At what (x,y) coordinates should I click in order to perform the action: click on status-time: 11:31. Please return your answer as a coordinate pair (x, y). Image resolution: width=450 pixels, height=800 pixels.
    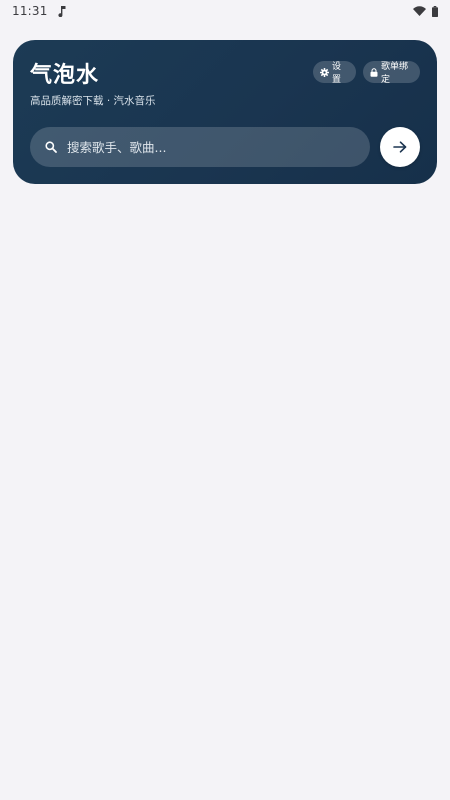
    Looking at the image, I should click on (30, 11).